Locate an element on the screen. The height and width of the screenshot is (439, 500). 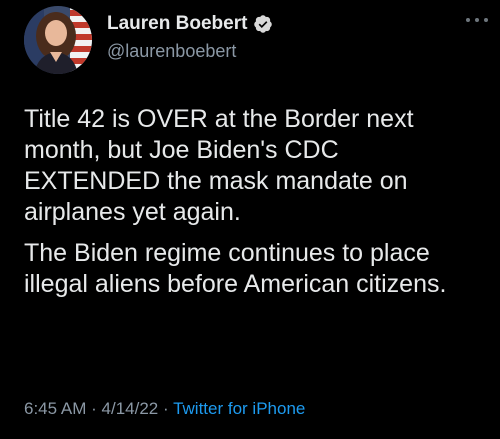
tweet-meta: 6:45 AM · 4/14/22 · Twitter for iPhone is located at coordinates (164, 409).